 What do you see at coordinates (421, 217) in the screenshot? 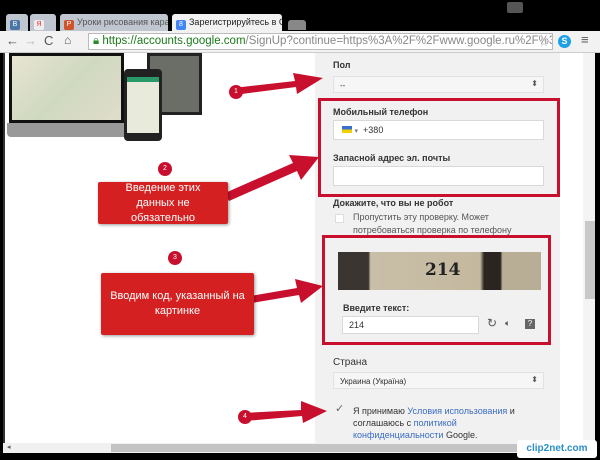
I see `skip-line-1: Пропустить эту проверку. Может` at bounding box center [421, 217].